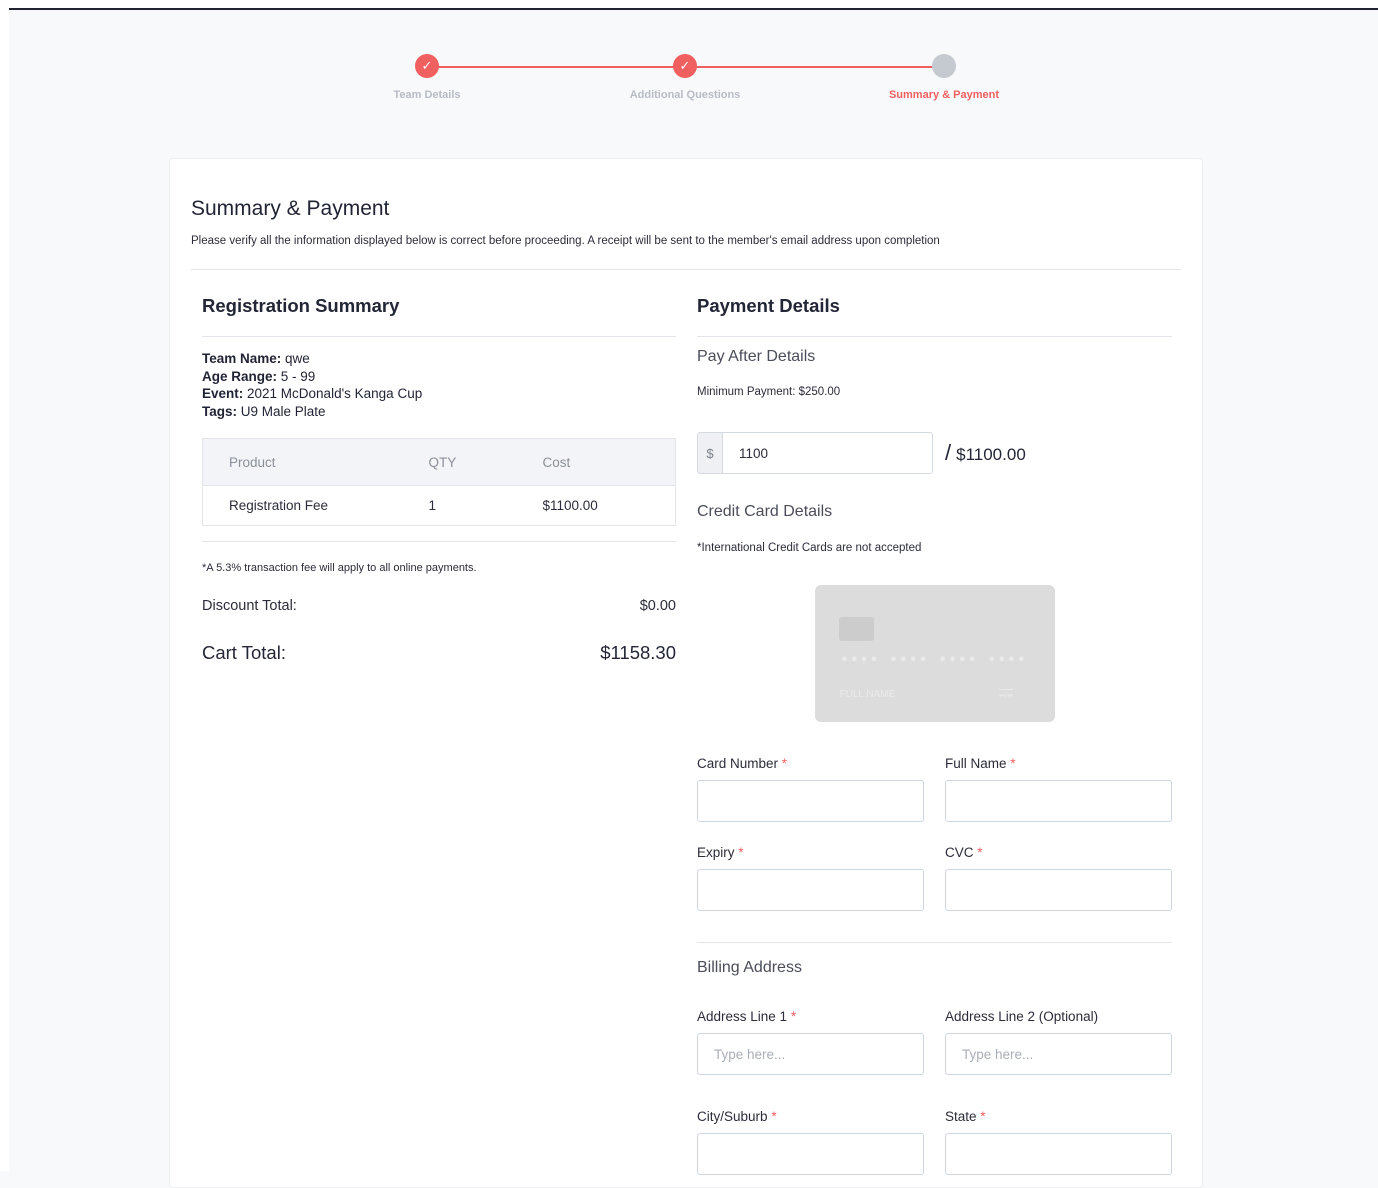 The height and width of the screenshot is (1188, 1378). What do you see at coordinates (976, 763) in the screenshot?
I see `full-name-label-text: Full Name` at bounding box center [976, 763].